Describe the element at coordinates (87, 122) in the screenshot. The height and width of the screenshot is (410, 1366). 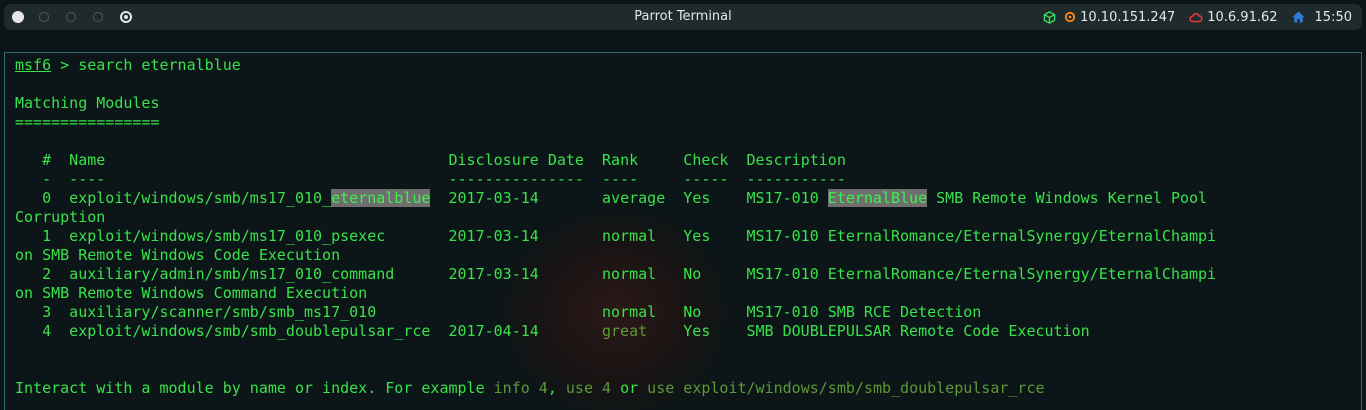
I see `section-rule: ================` at that location.